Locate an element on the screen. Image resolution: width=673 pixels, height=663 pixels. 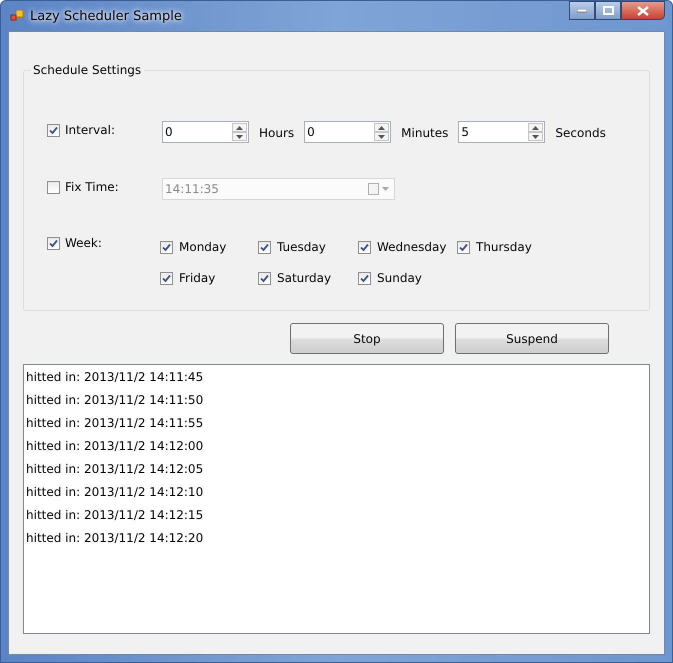
unit-label: Minutes is located at coordinates (424, 133).